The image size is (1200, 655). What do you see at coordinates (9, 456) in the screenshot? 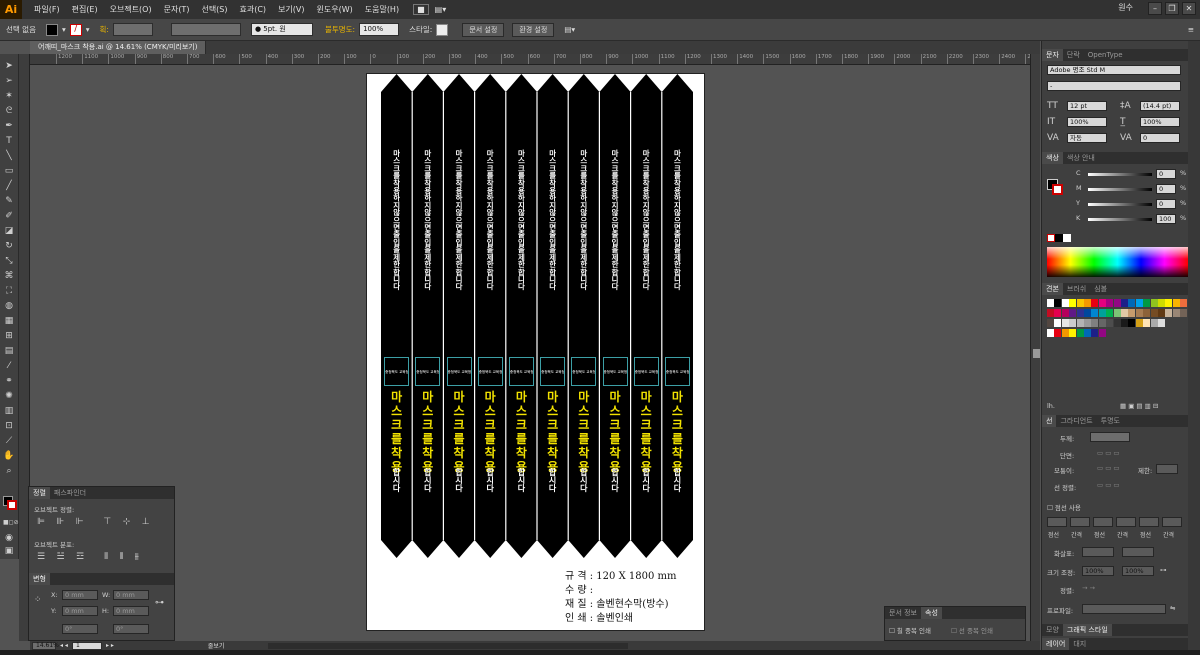
I see `hand-tool-icon: ✋` at bounding box center [9, 456].